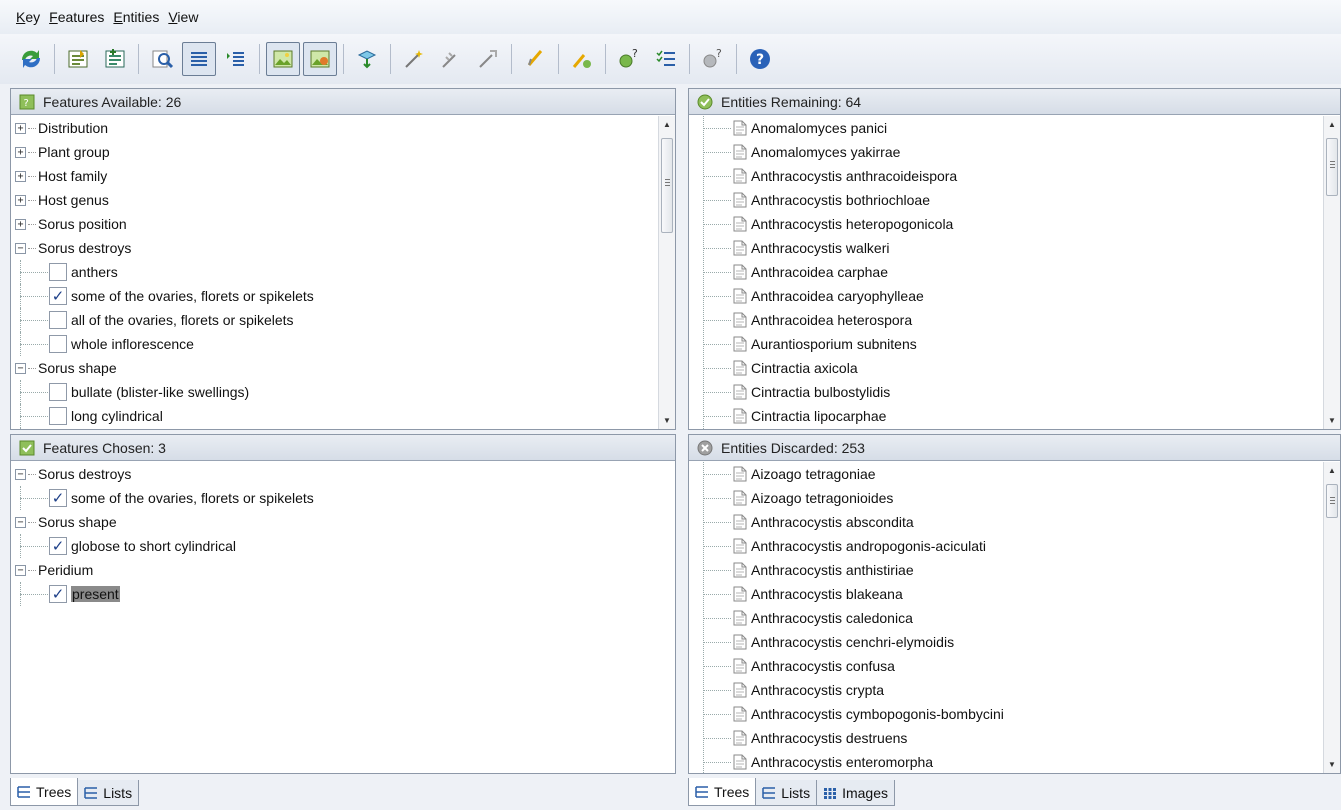 The width and height of the screenshot is (1341, 810). What do you see at coordinates (1014, 594) in the screenshot?
I see `entity-item: Anthracocystis blakeana` at bounding box center [1014, 594].